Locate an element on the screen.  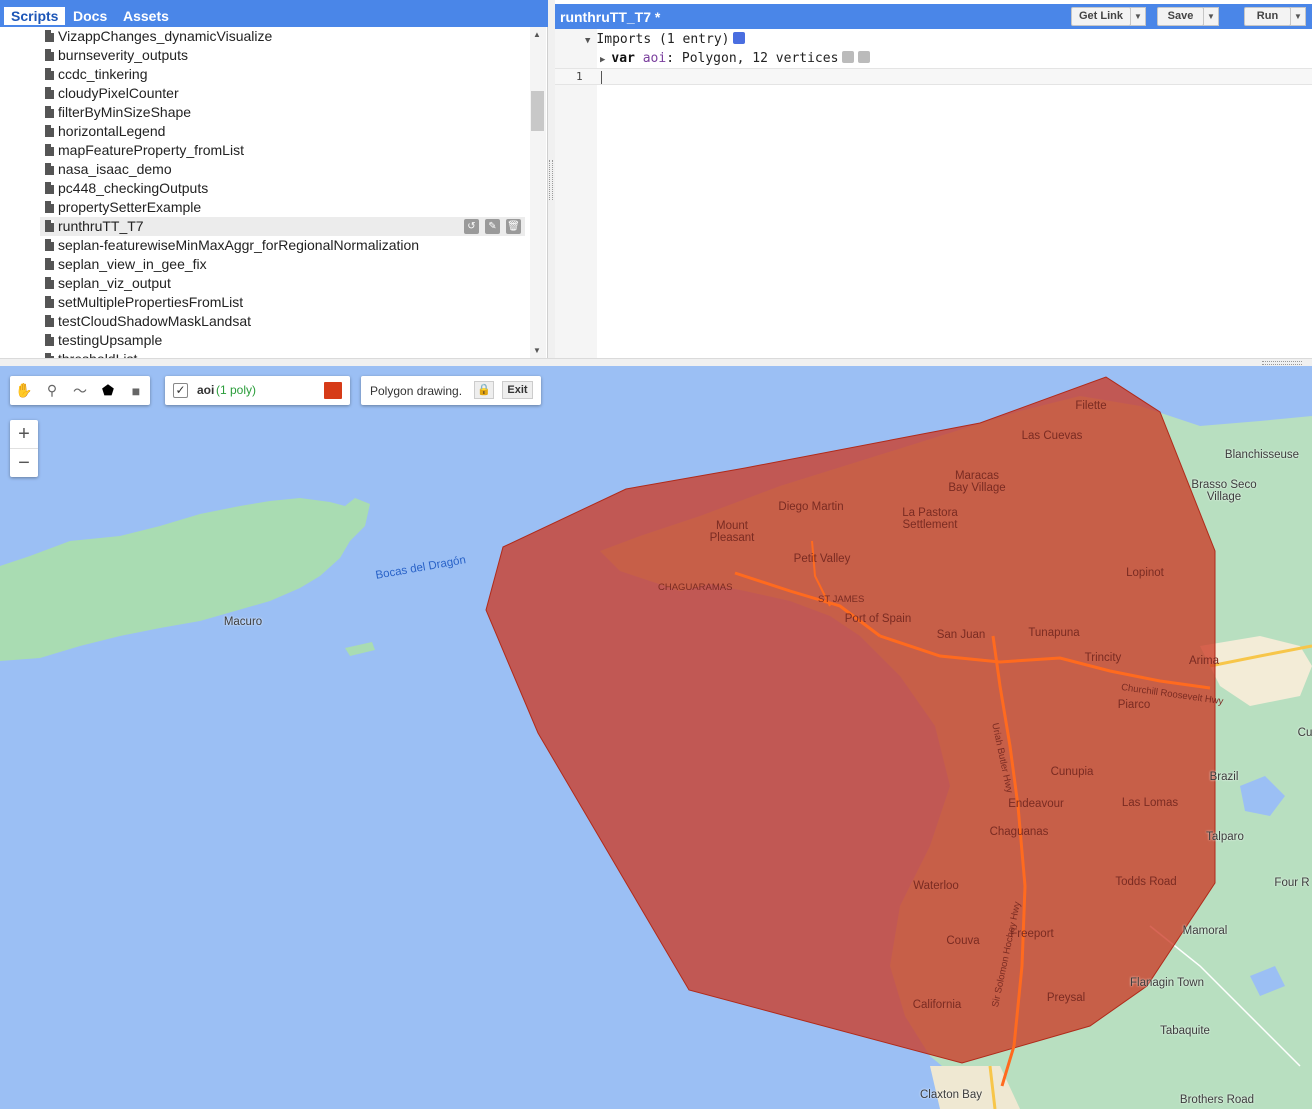
file-row: VizappChanges_dynamicVisualize is located at coordinates (265, 36).